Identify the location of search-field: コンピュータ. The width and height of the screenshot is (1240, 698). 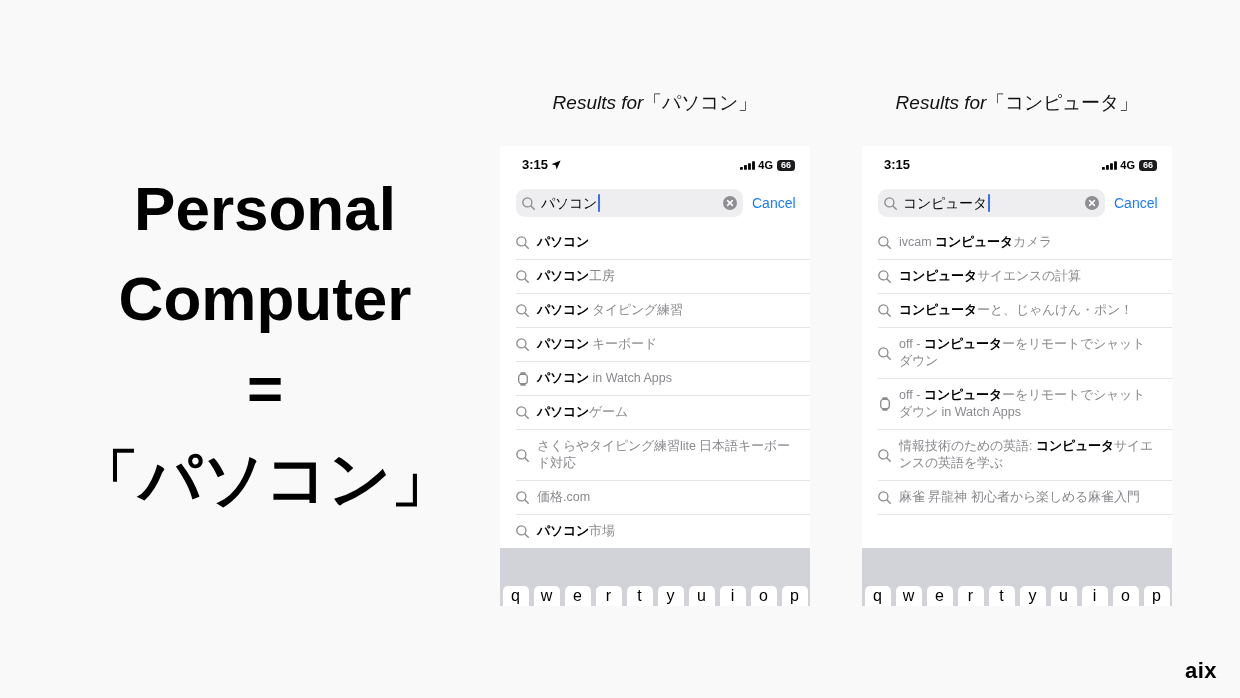
(991, 203).